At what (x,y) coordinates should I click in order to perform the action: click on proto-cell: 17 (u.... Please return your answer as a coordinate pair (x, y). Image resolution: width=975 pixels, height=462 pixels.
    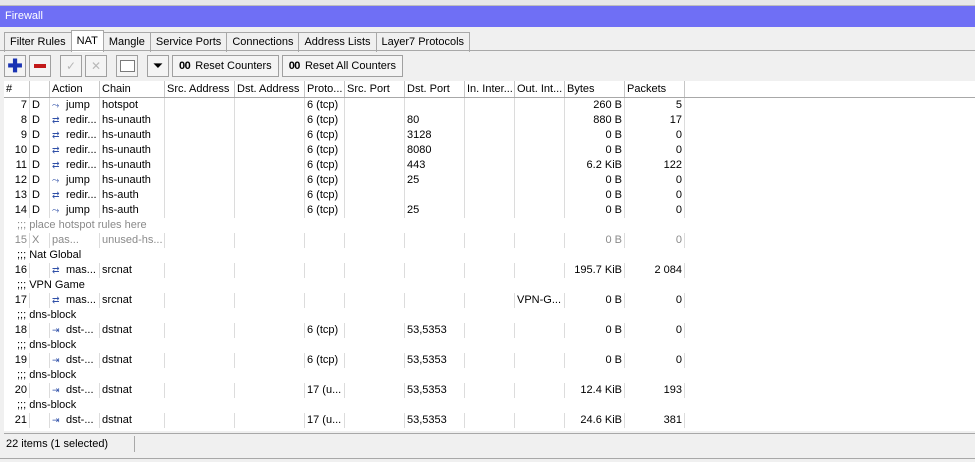
    Looking at the image, I should click on (325, 390).